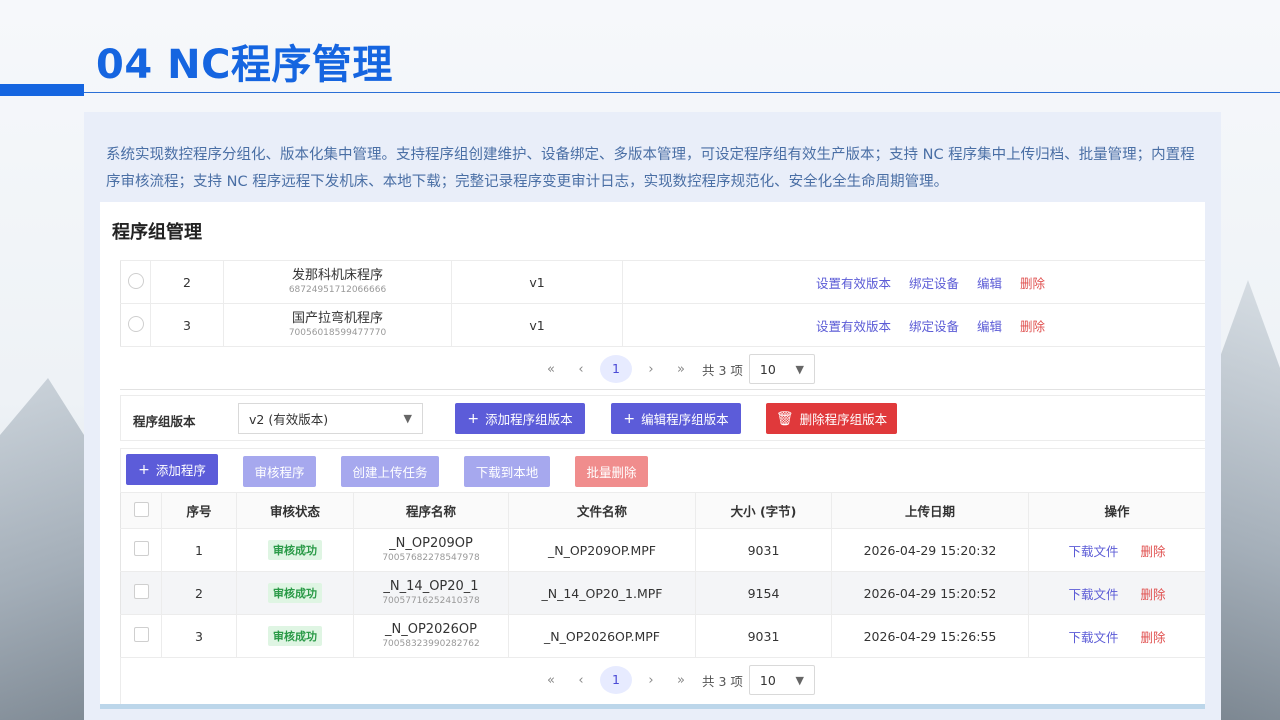  I want to click on add-program-button: + 添加程序, so click(172, 469).